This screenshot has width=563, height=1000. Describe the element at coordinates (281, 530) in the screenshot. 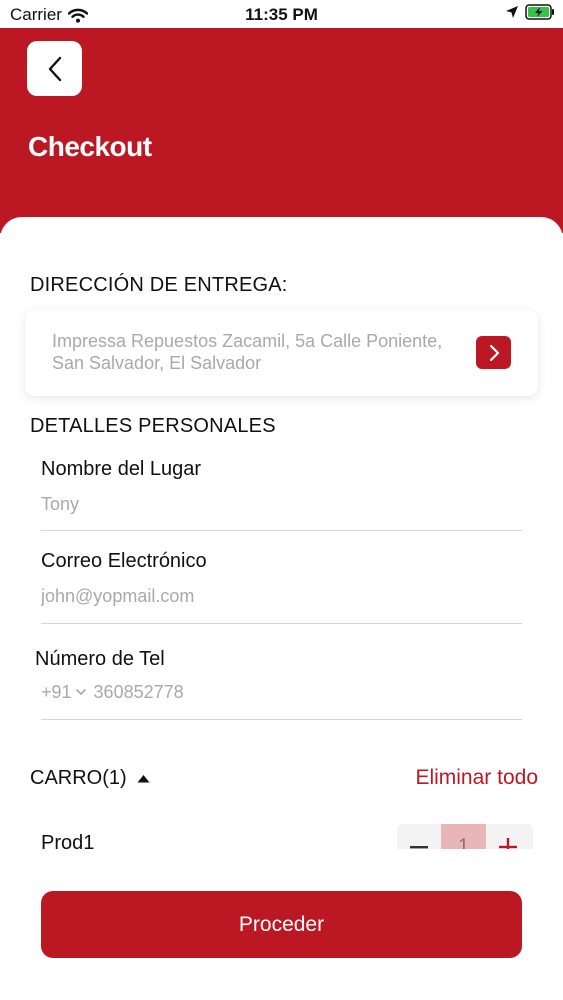

I see `place-name-underline` at that location.